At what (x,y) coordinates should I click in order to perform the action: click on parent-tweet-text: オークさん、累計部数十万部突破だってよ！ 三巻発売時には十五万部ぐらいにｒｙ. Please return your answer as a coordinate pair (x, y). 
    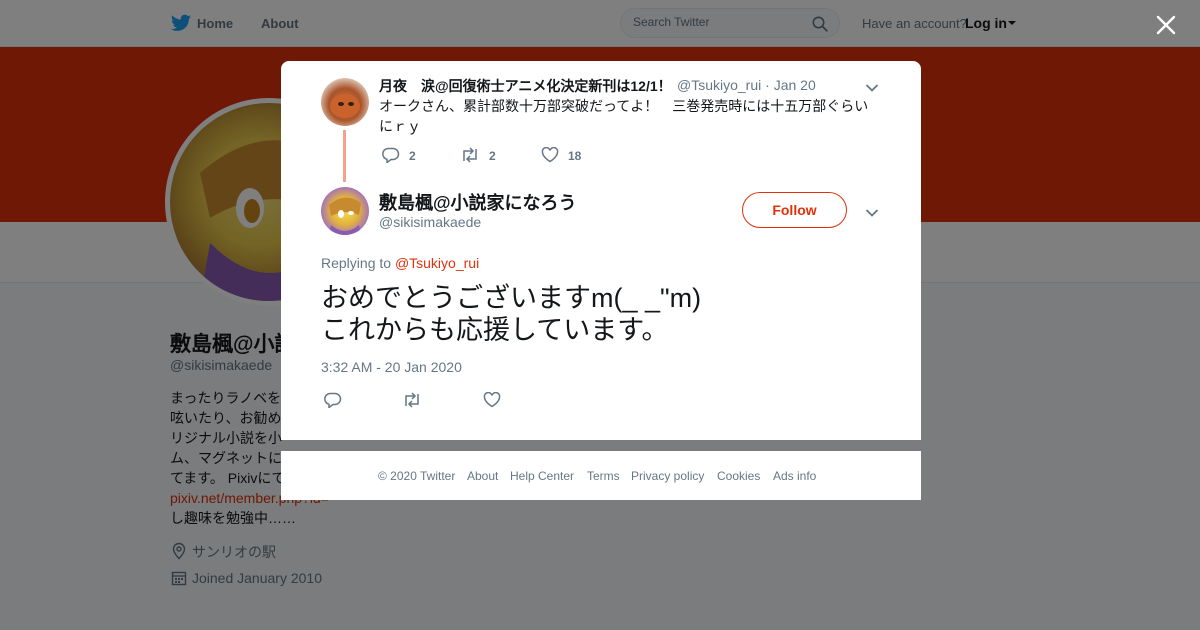
    Looking at the image, I should click on (624, 116).